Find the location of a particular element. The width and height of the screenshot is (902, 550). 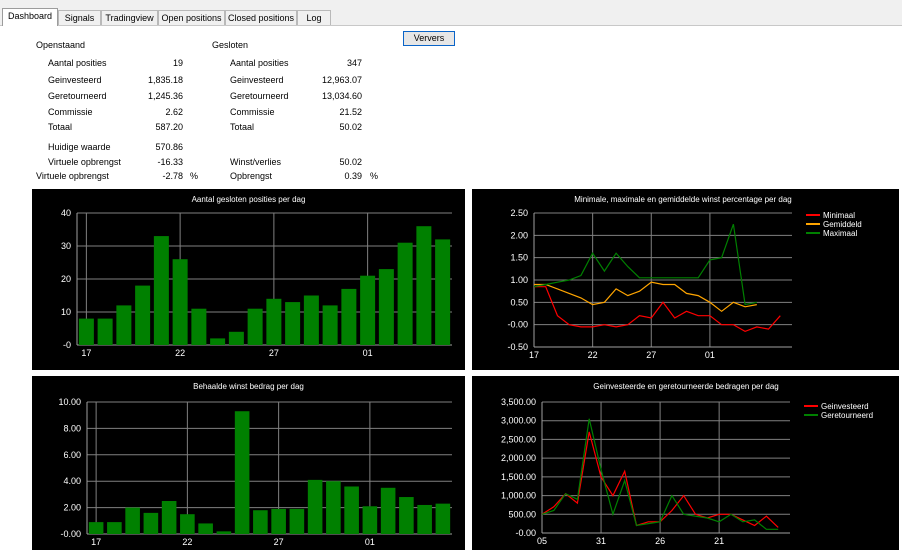

closed-section-title: Gesloten is located at coordinates (230, 45).